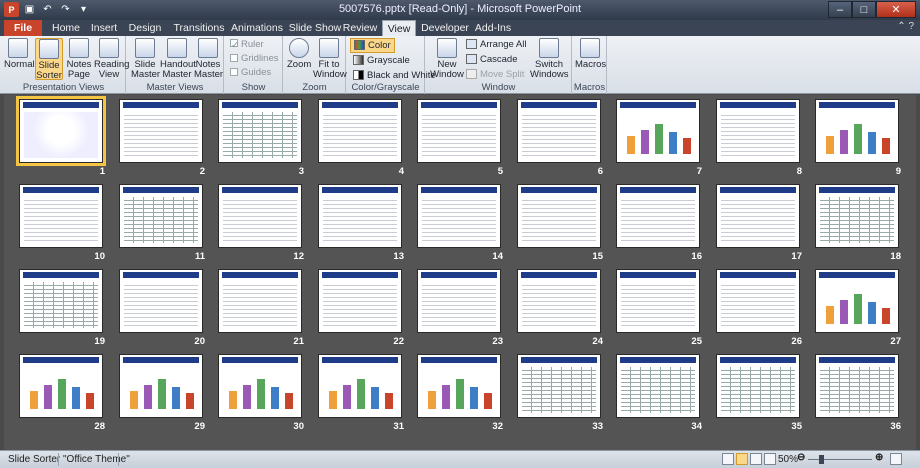  What do you see at coordinates (905, 26) in the screenshot?
I see `help-icon: ⌃ ?` at bounding box center [905, 26].